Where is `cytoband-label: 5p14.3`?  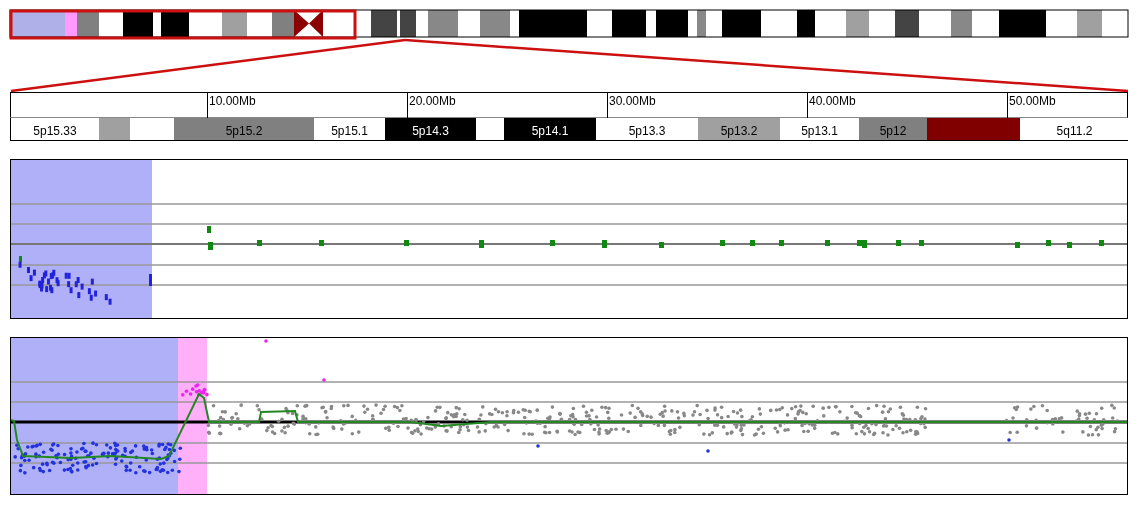 cytoband-label: 5p14.3 is located at coordinates (430, 129).